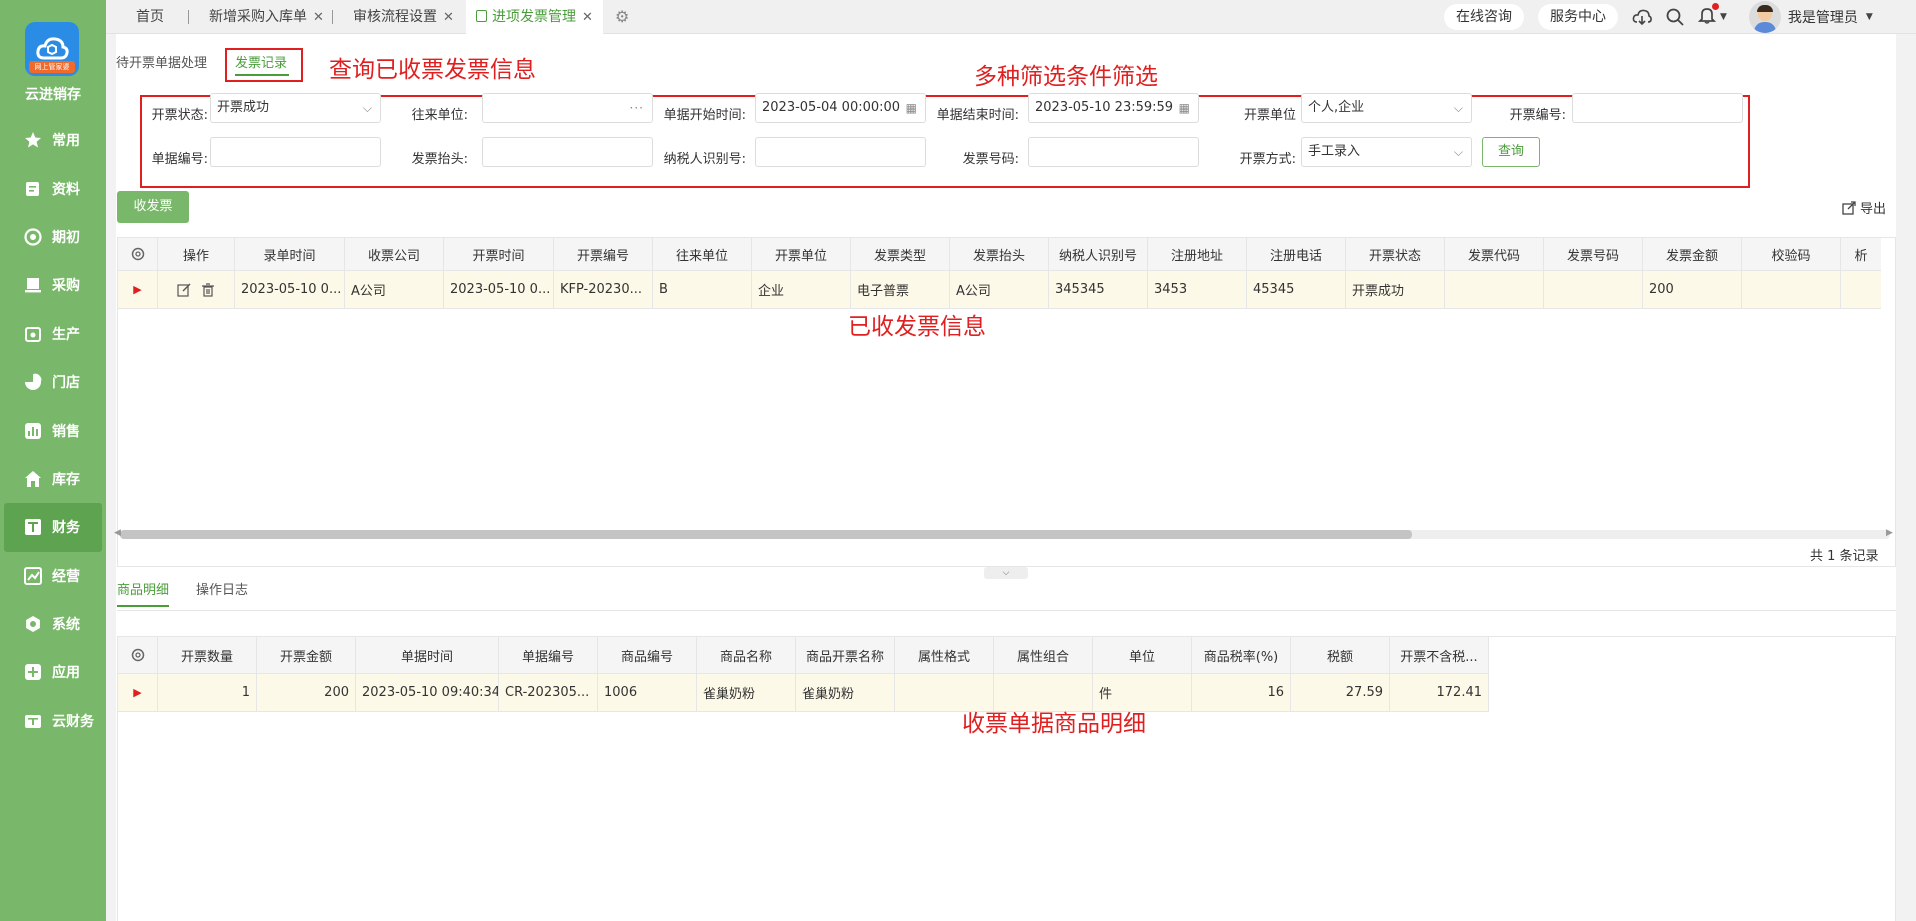 This screenshot has width=1916, height=921. I want to click on invoice-title-input, so click(567, 152).